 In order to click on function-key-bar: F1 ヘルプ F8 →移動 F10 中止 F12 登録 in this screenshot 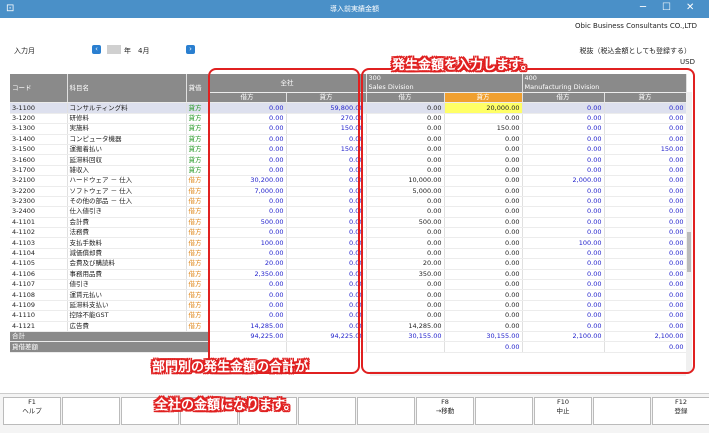, I will do `click(354, 413)`.